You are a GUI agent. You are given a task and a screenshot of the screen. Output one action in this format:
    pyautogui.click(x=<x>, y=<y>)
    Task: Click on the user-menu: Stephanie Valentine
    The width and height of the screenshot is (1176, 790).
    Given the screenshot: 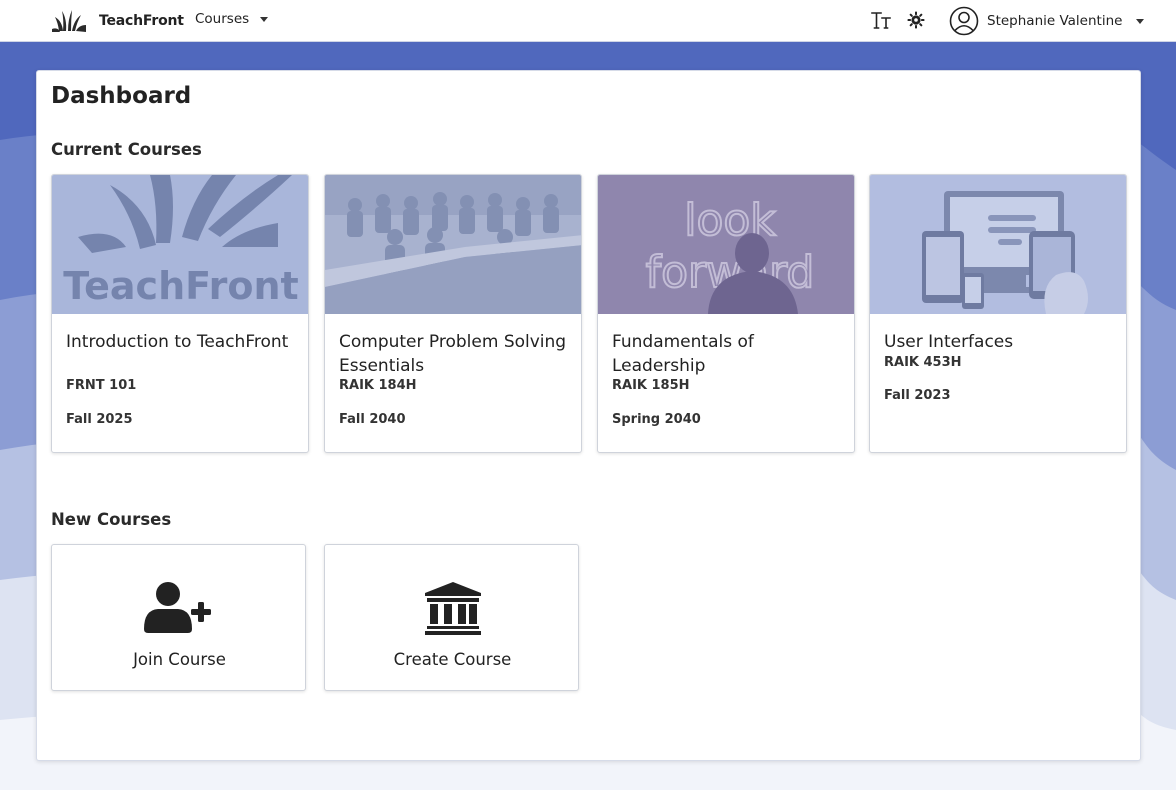 What is the action you would take?
    pyautogui.click(x=1047, y=21)
    